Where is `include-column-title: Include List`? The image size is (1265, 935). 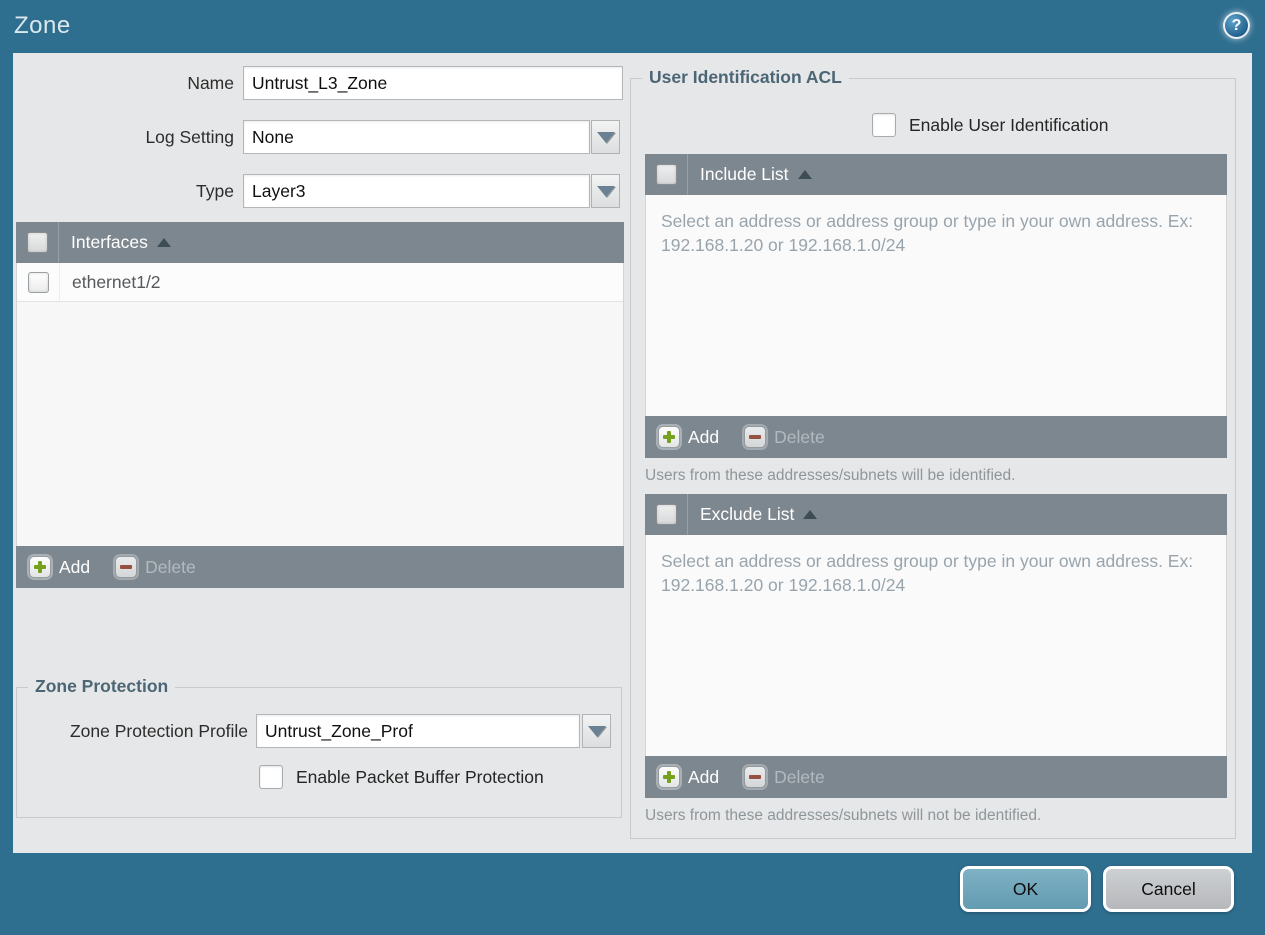
include-column-title: Include List is located at coordinates (750, 174).